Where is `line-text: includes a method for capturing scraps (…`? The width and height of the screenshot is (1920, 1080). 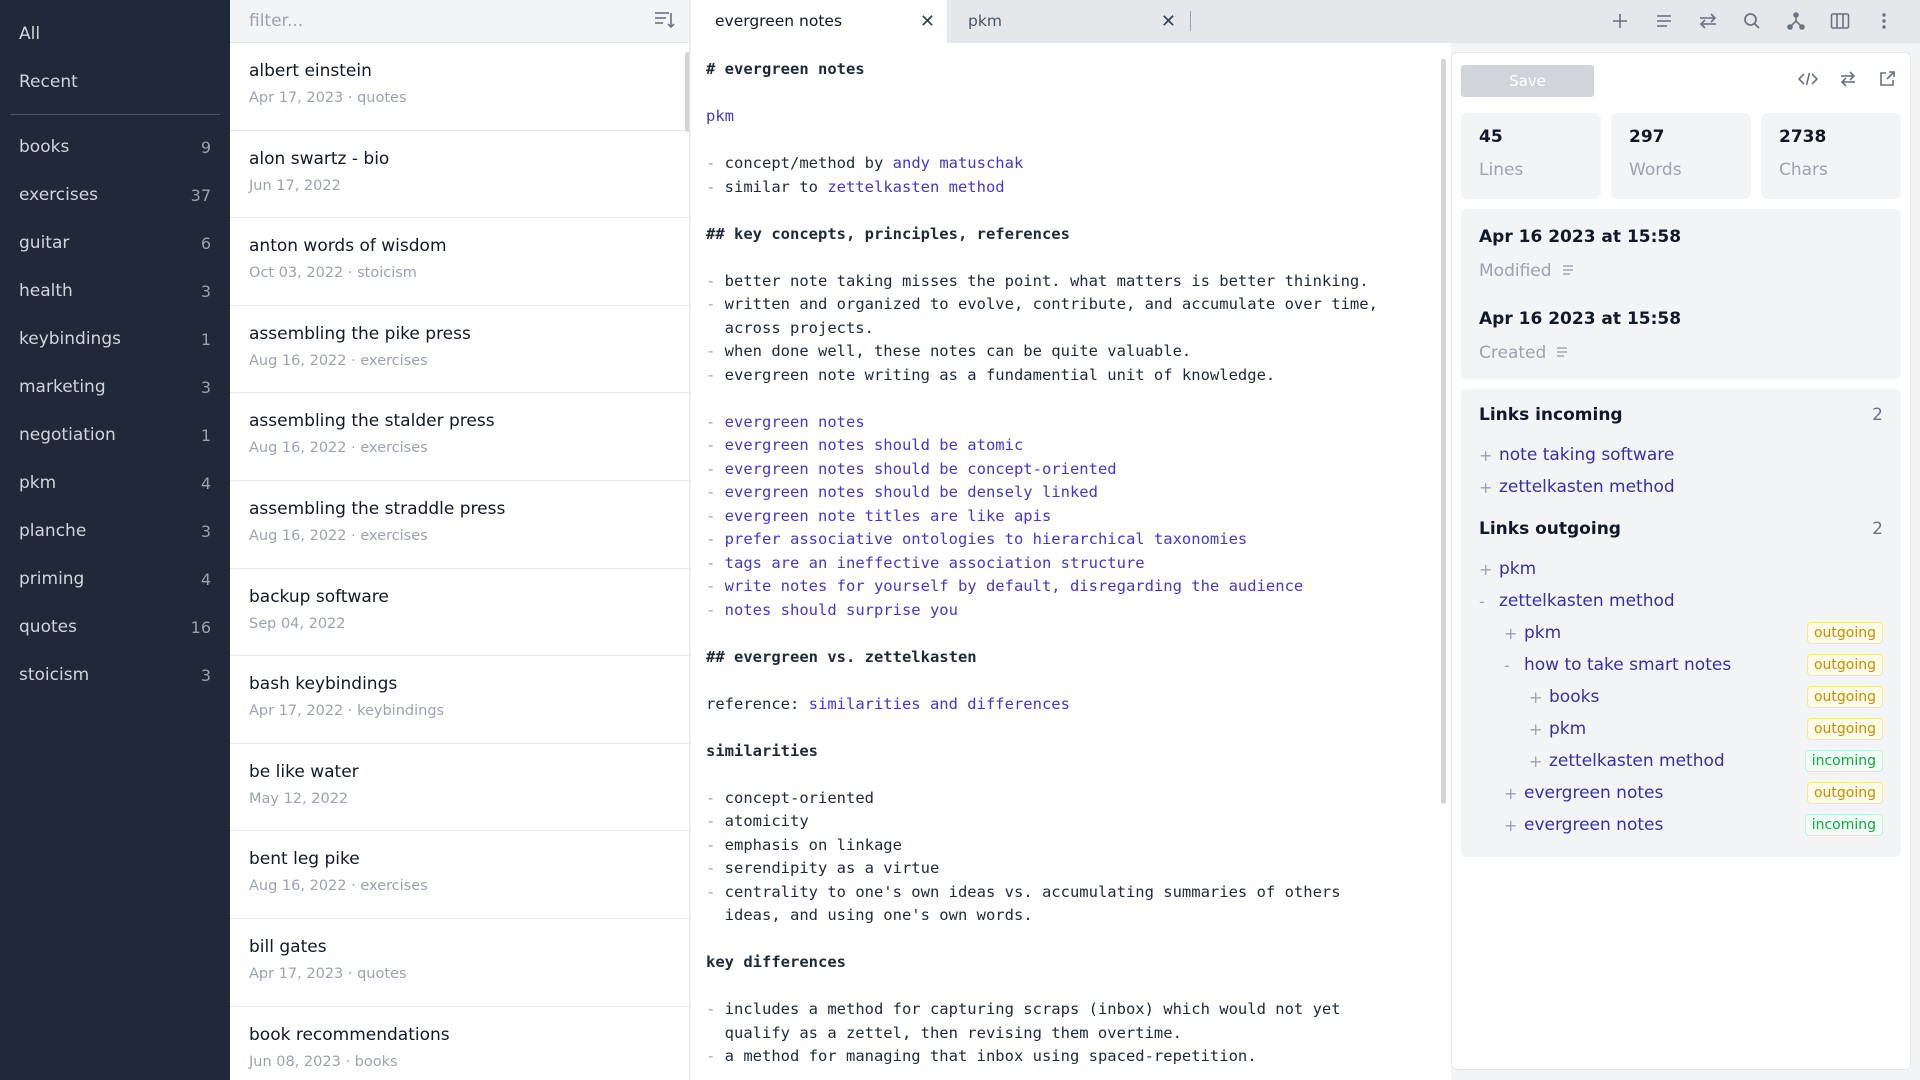
line-text: includes a method for capturing scraps (… is located at coordinates (1032, 1009).